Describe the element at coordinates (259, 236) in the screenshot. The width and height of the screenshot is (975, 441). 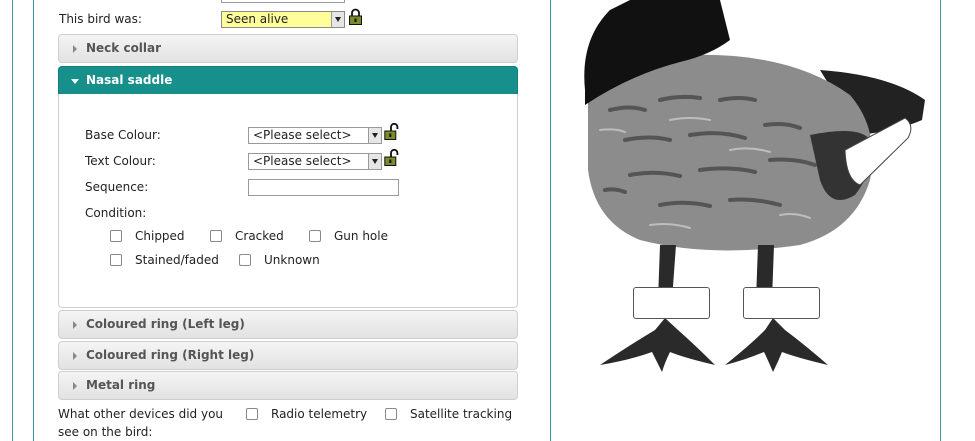
I see `cracked-label: Cracked` at that location.